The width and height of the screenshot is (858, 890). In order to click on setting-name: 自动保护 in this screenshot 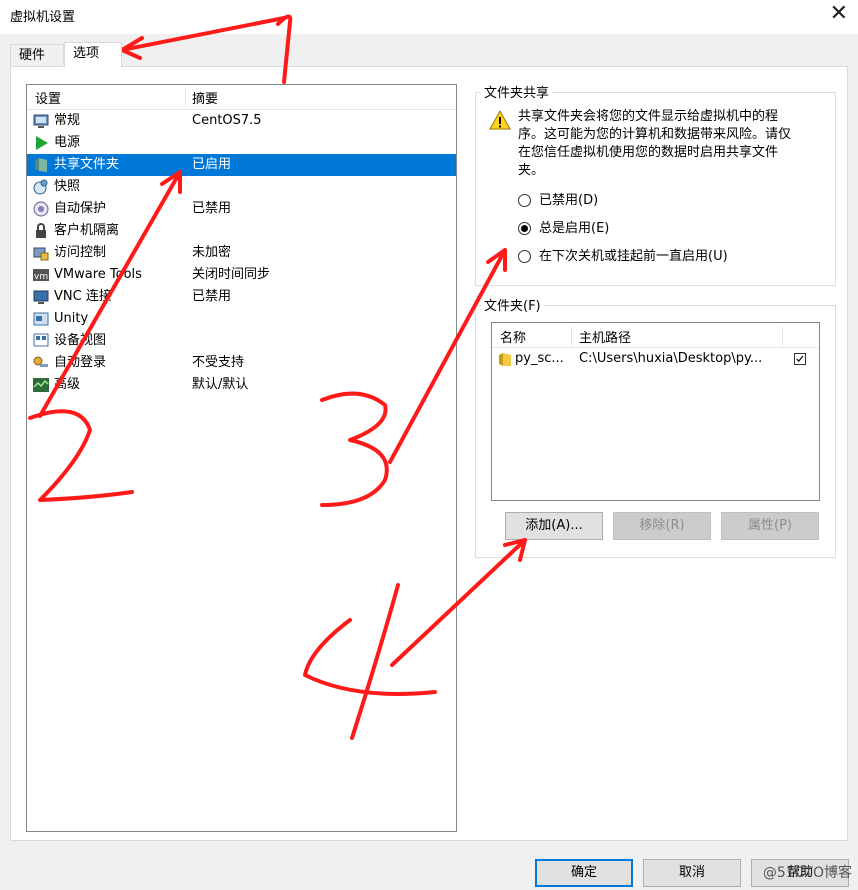, I will do `click(80, 208)`.